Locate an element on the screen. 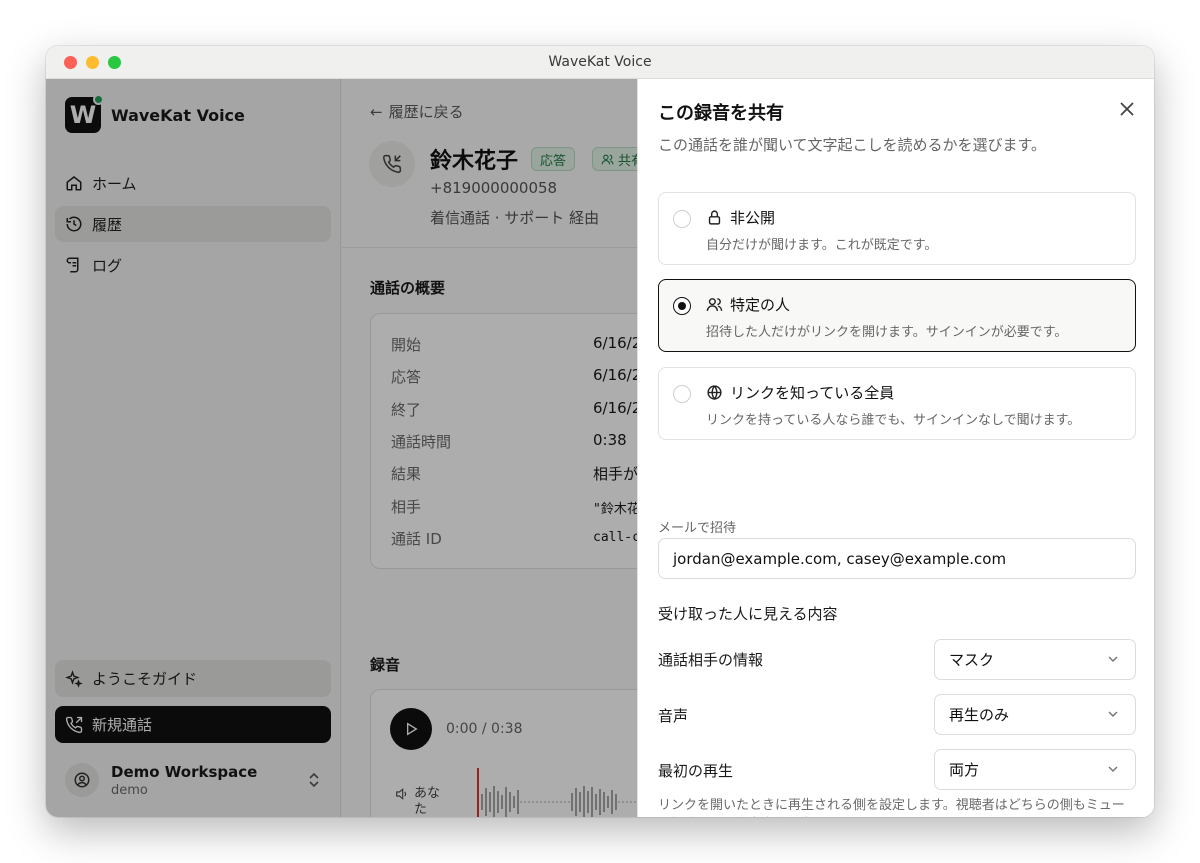  audio-select: 再生のみ is located at coordinates (1035, 714).